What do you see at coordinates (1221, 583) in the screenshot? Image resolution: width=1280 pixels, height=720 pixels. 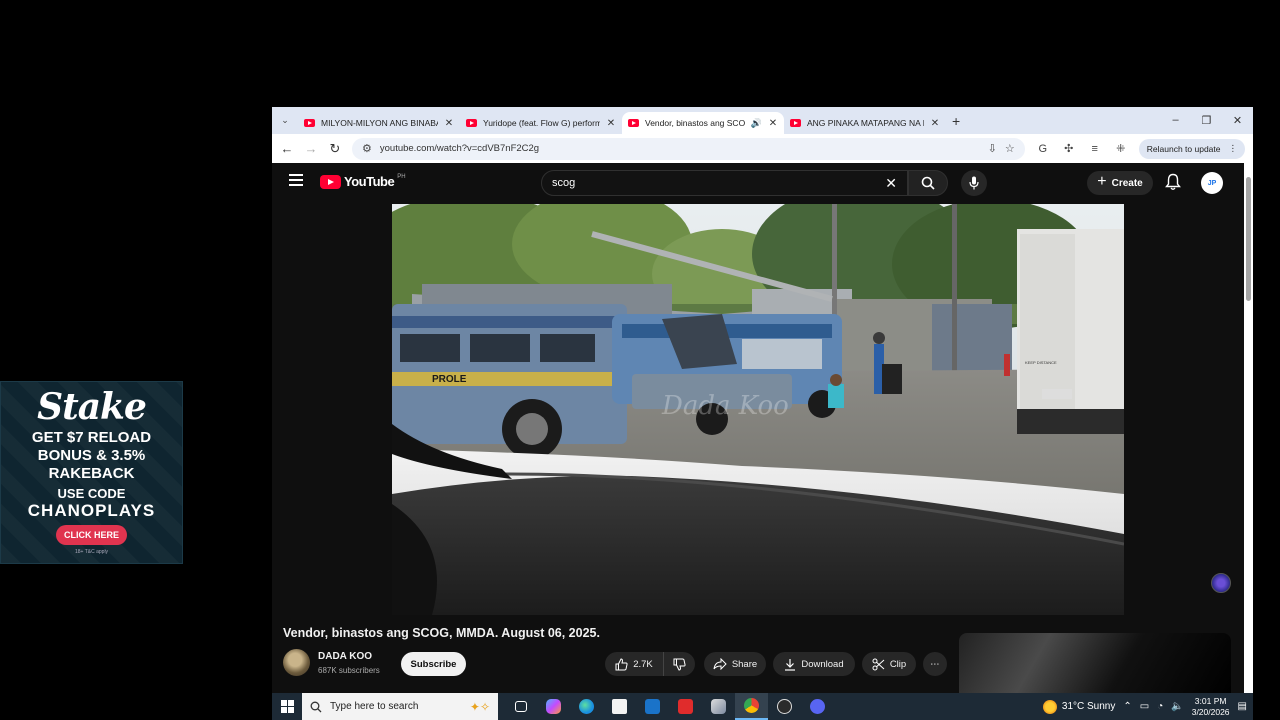 I see `floating-extension-icon` at bounding box center [1221, 583].